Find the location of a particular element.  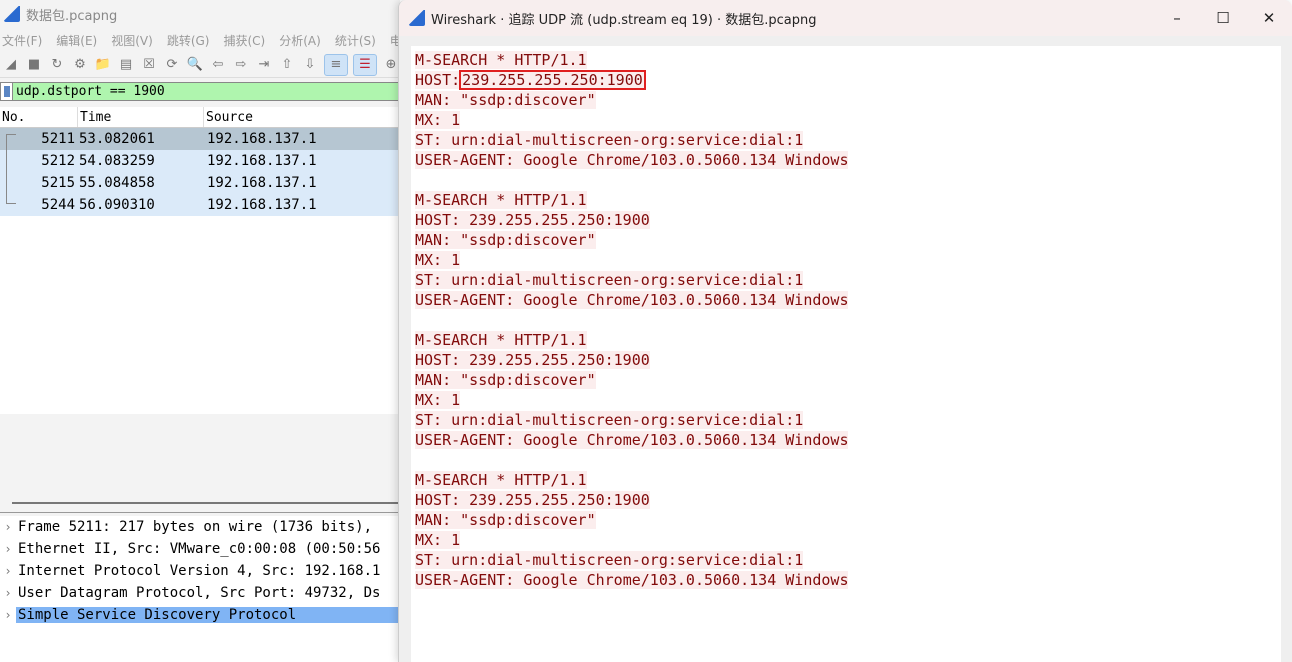

main-title: 数据包.pcapng is located at coordinates (72, 16).